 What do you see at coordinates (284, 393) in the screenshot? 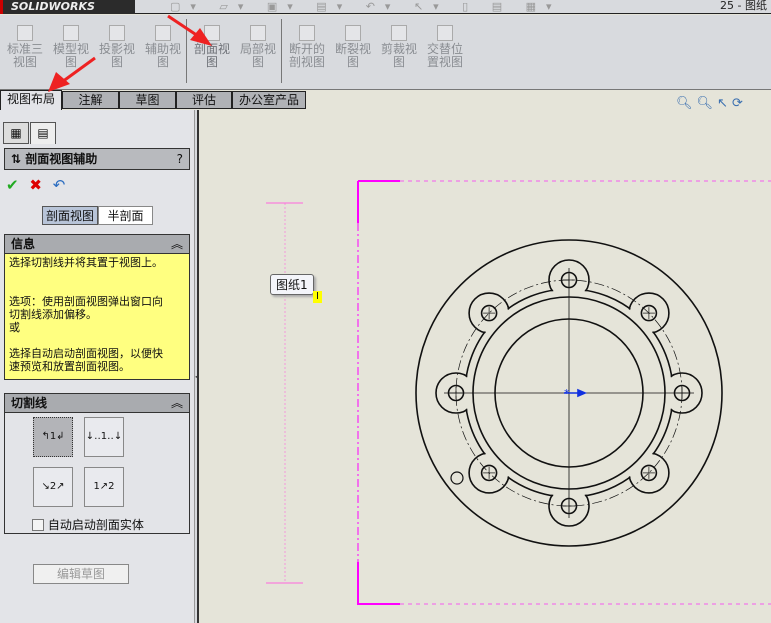
I see `view-boundary-marker` at bounding box center [284, 393].